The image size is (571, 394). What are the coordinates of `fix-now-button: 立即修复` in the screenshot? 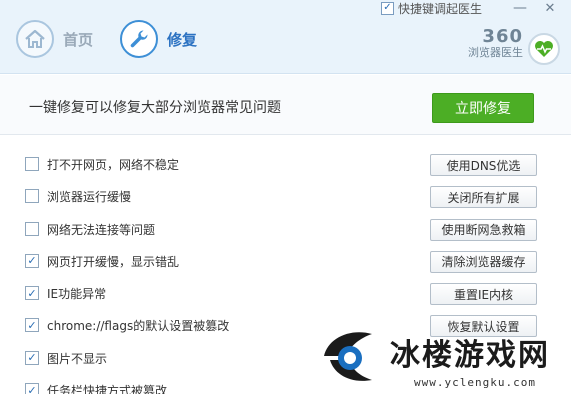 It's located at (483, 108).